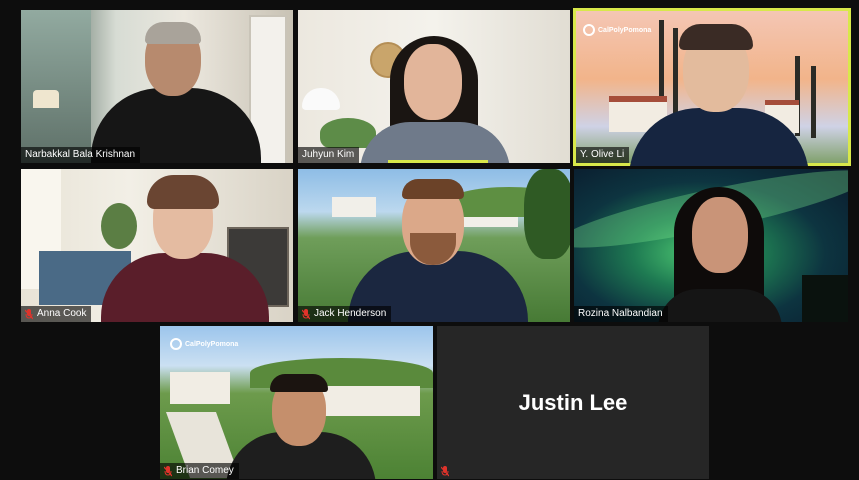 The image size is (859, 480). I want to click on name-label: Jack Henderson, so click(345, 314).